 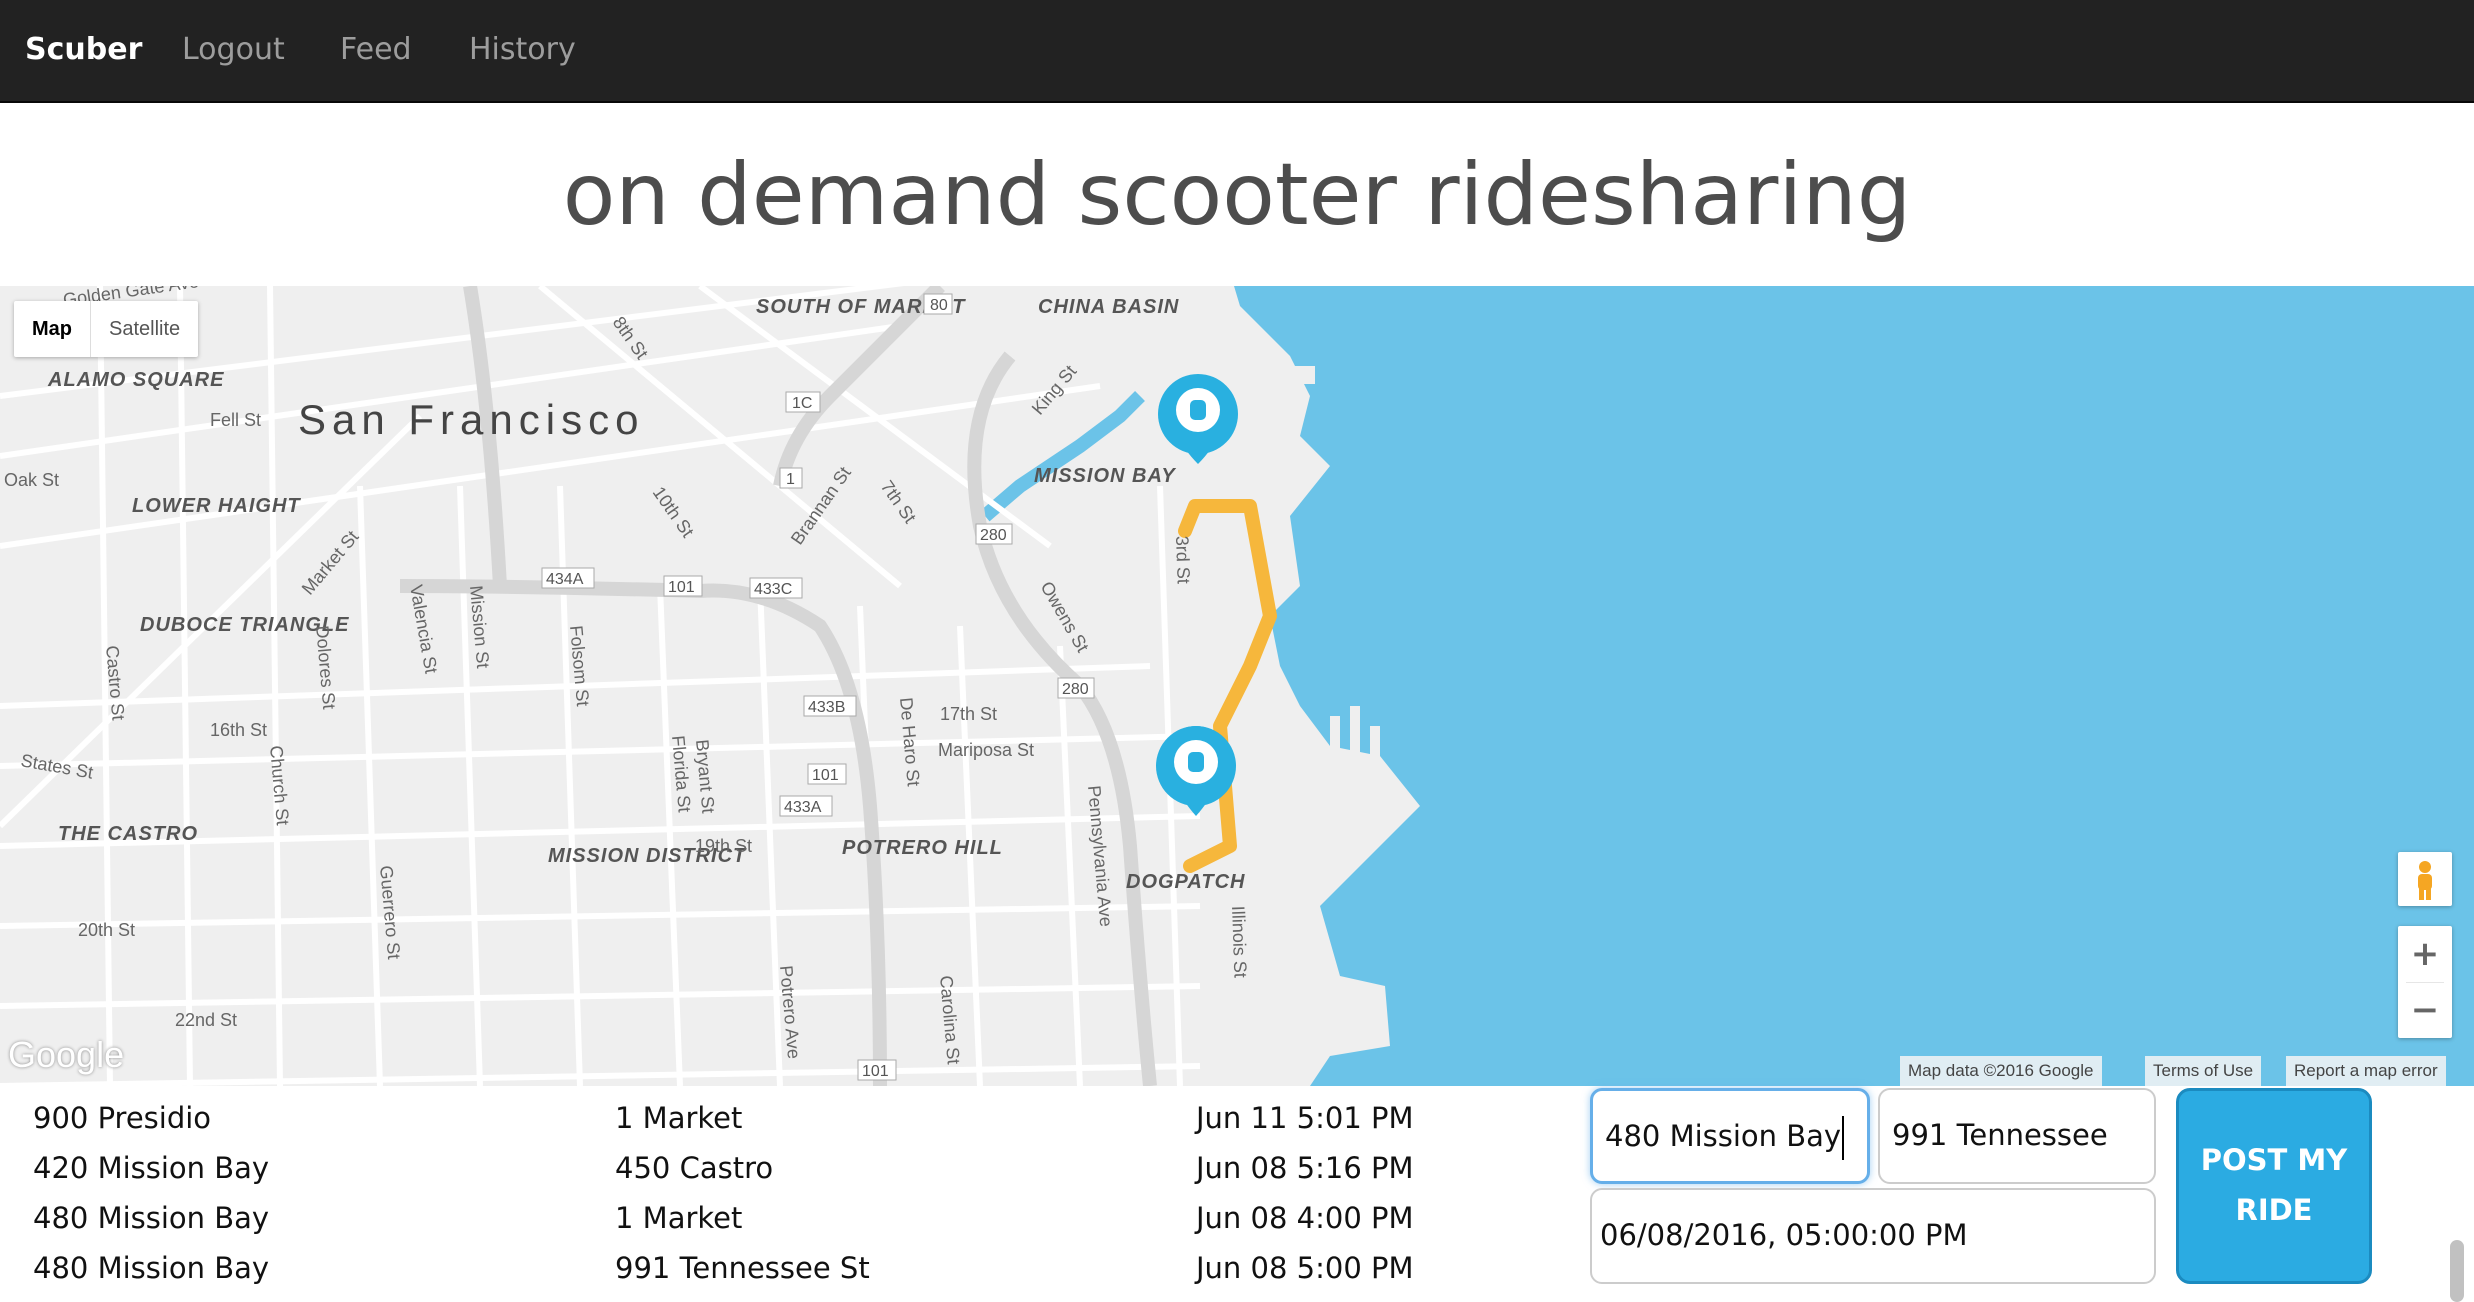 I want to click on map-street-label: 16th St, so click(x=238, y=730).